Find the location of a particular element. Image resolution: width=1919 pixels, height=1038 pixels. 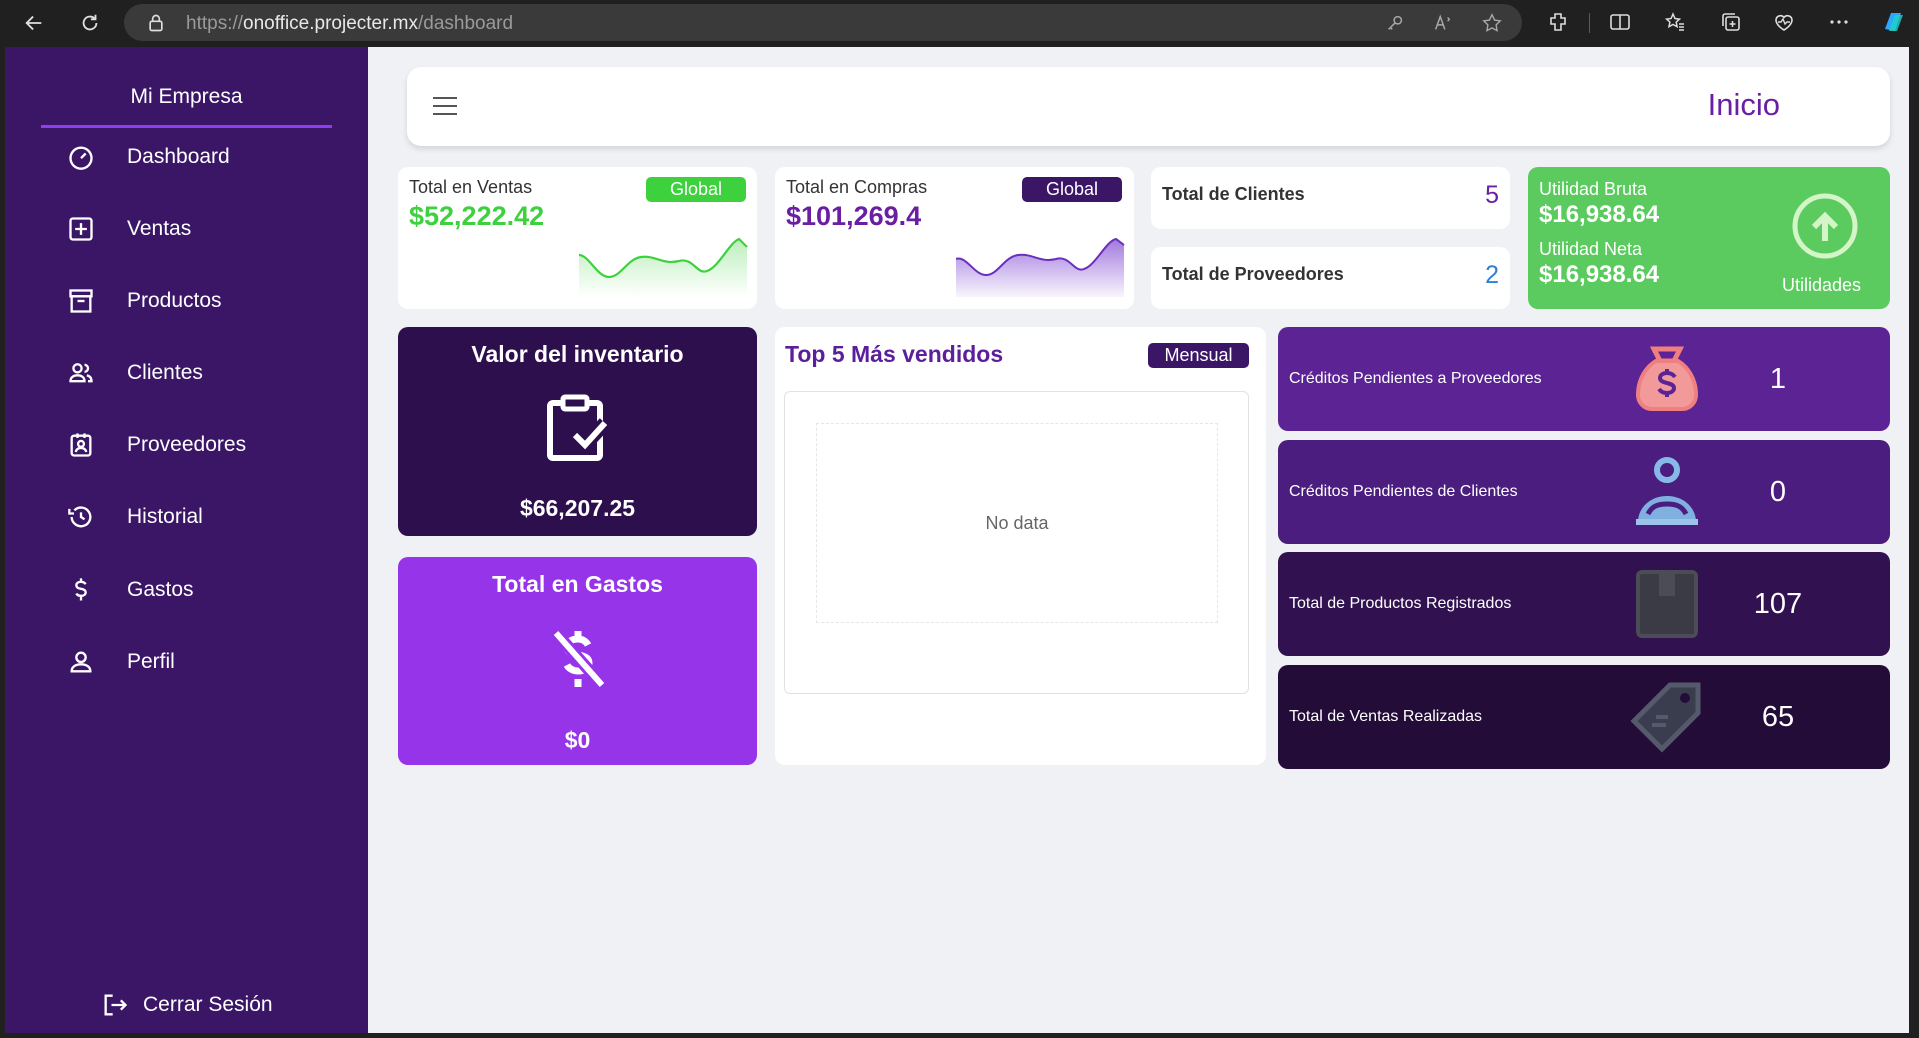

back-button is located at coordinates (34, 23).